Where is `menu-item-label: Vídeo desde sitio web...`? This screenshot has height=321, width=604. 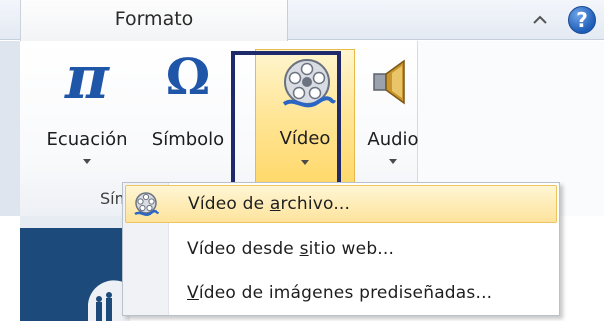
menu-item-label: Vídeo desde sitio web... is located at coordinates (291, 249).